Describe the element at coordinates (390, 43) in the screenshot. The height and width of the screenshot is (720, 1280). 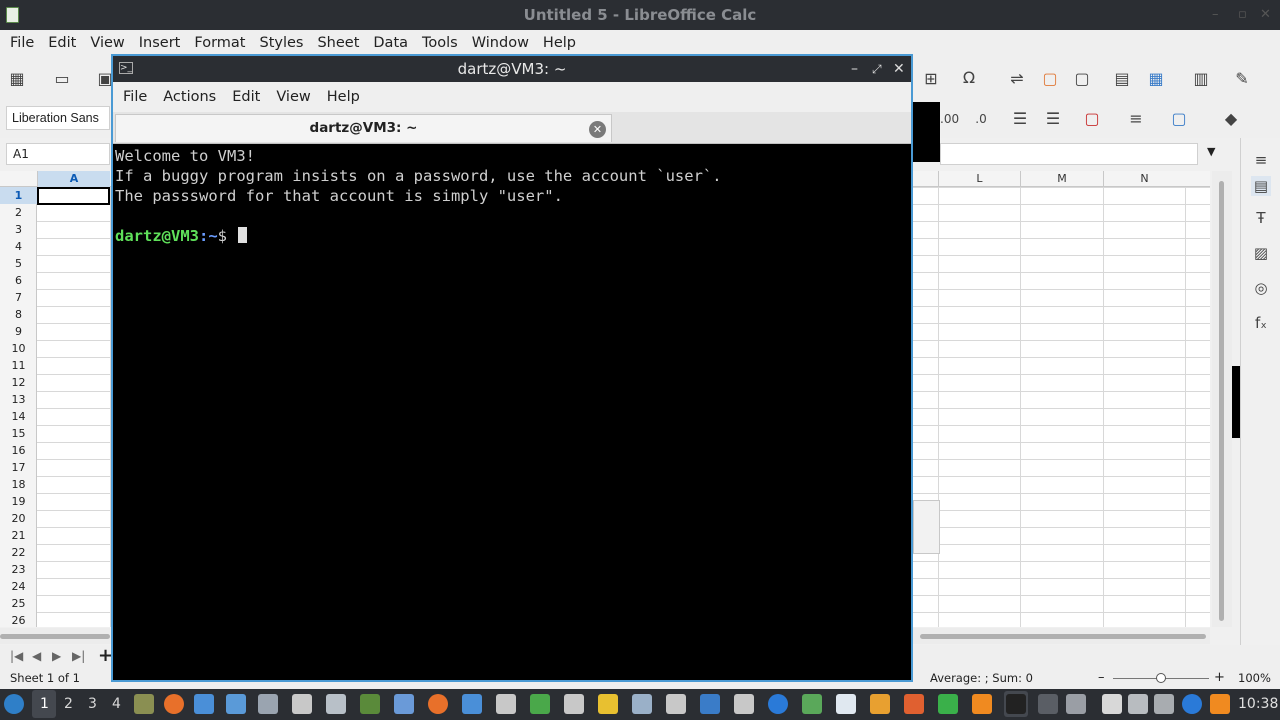
I see `calc-menu-data: Data` at that location.